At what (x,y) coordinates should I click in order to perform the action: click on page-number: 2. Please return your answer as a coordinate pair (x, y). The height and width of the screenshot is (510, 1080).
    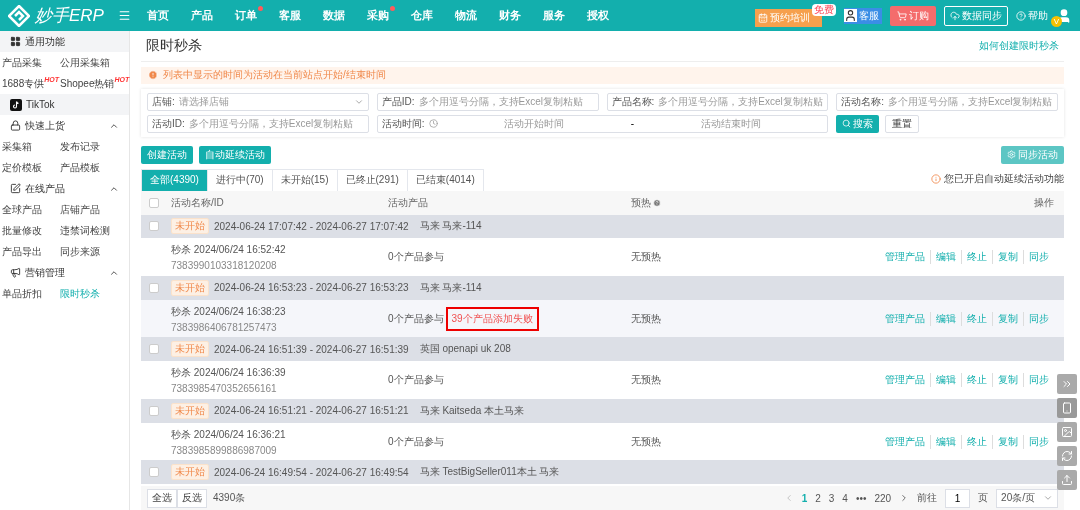
    Looking at the image, I should click on (818, 498).